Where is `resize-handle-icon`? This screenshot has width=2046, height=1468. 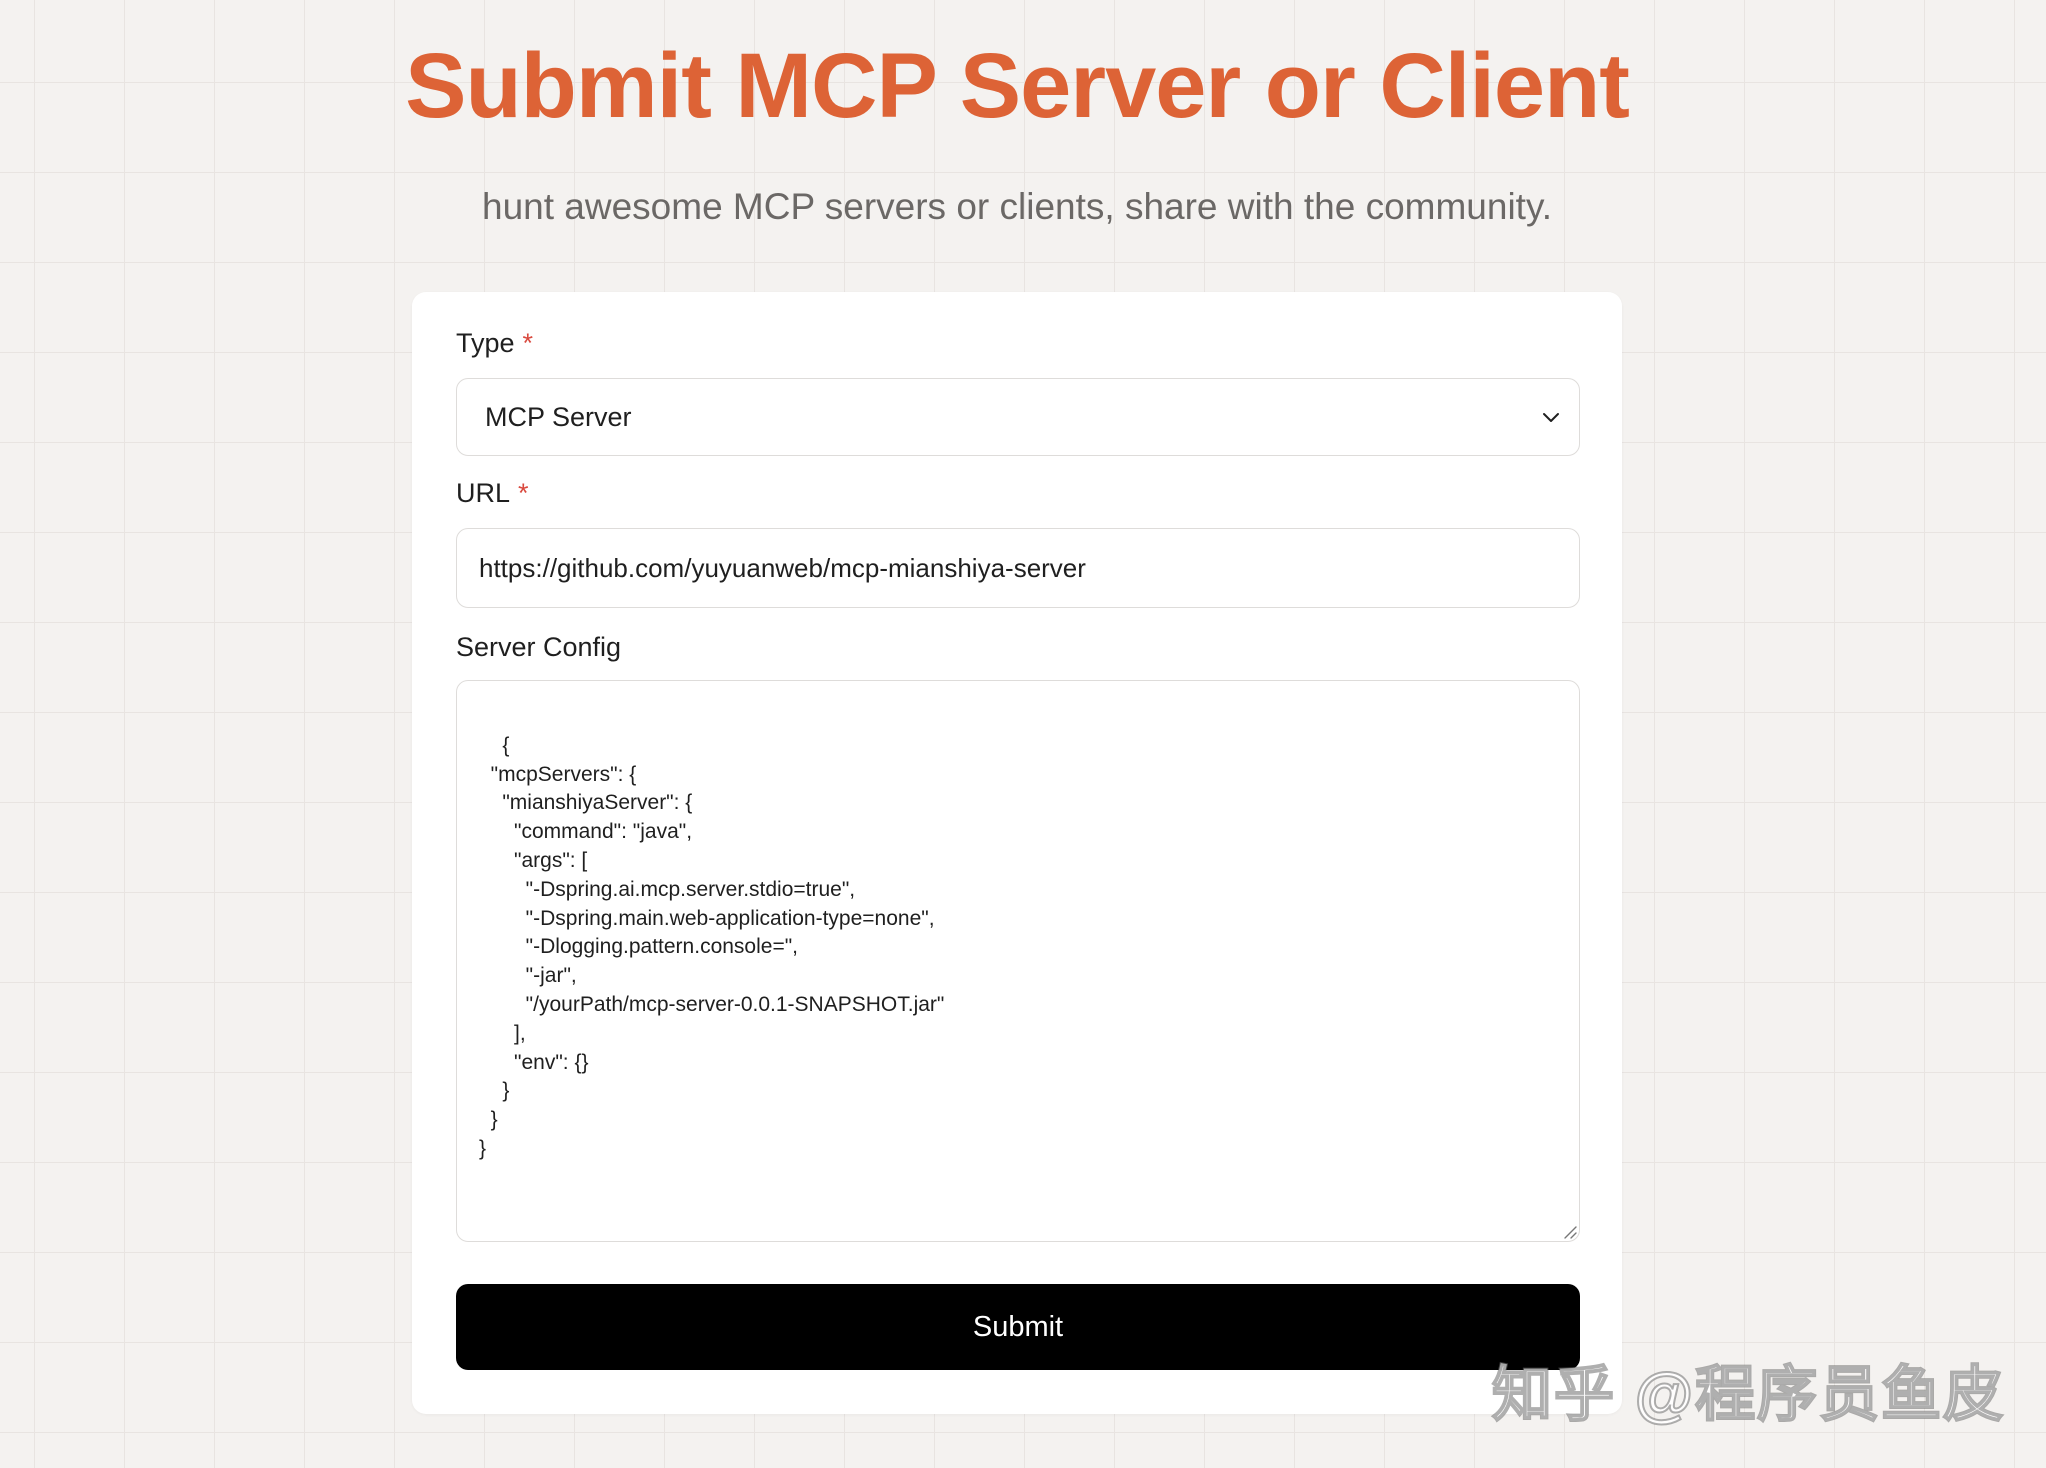
resize-handle-icon is located at coordinates (1569, 1231).